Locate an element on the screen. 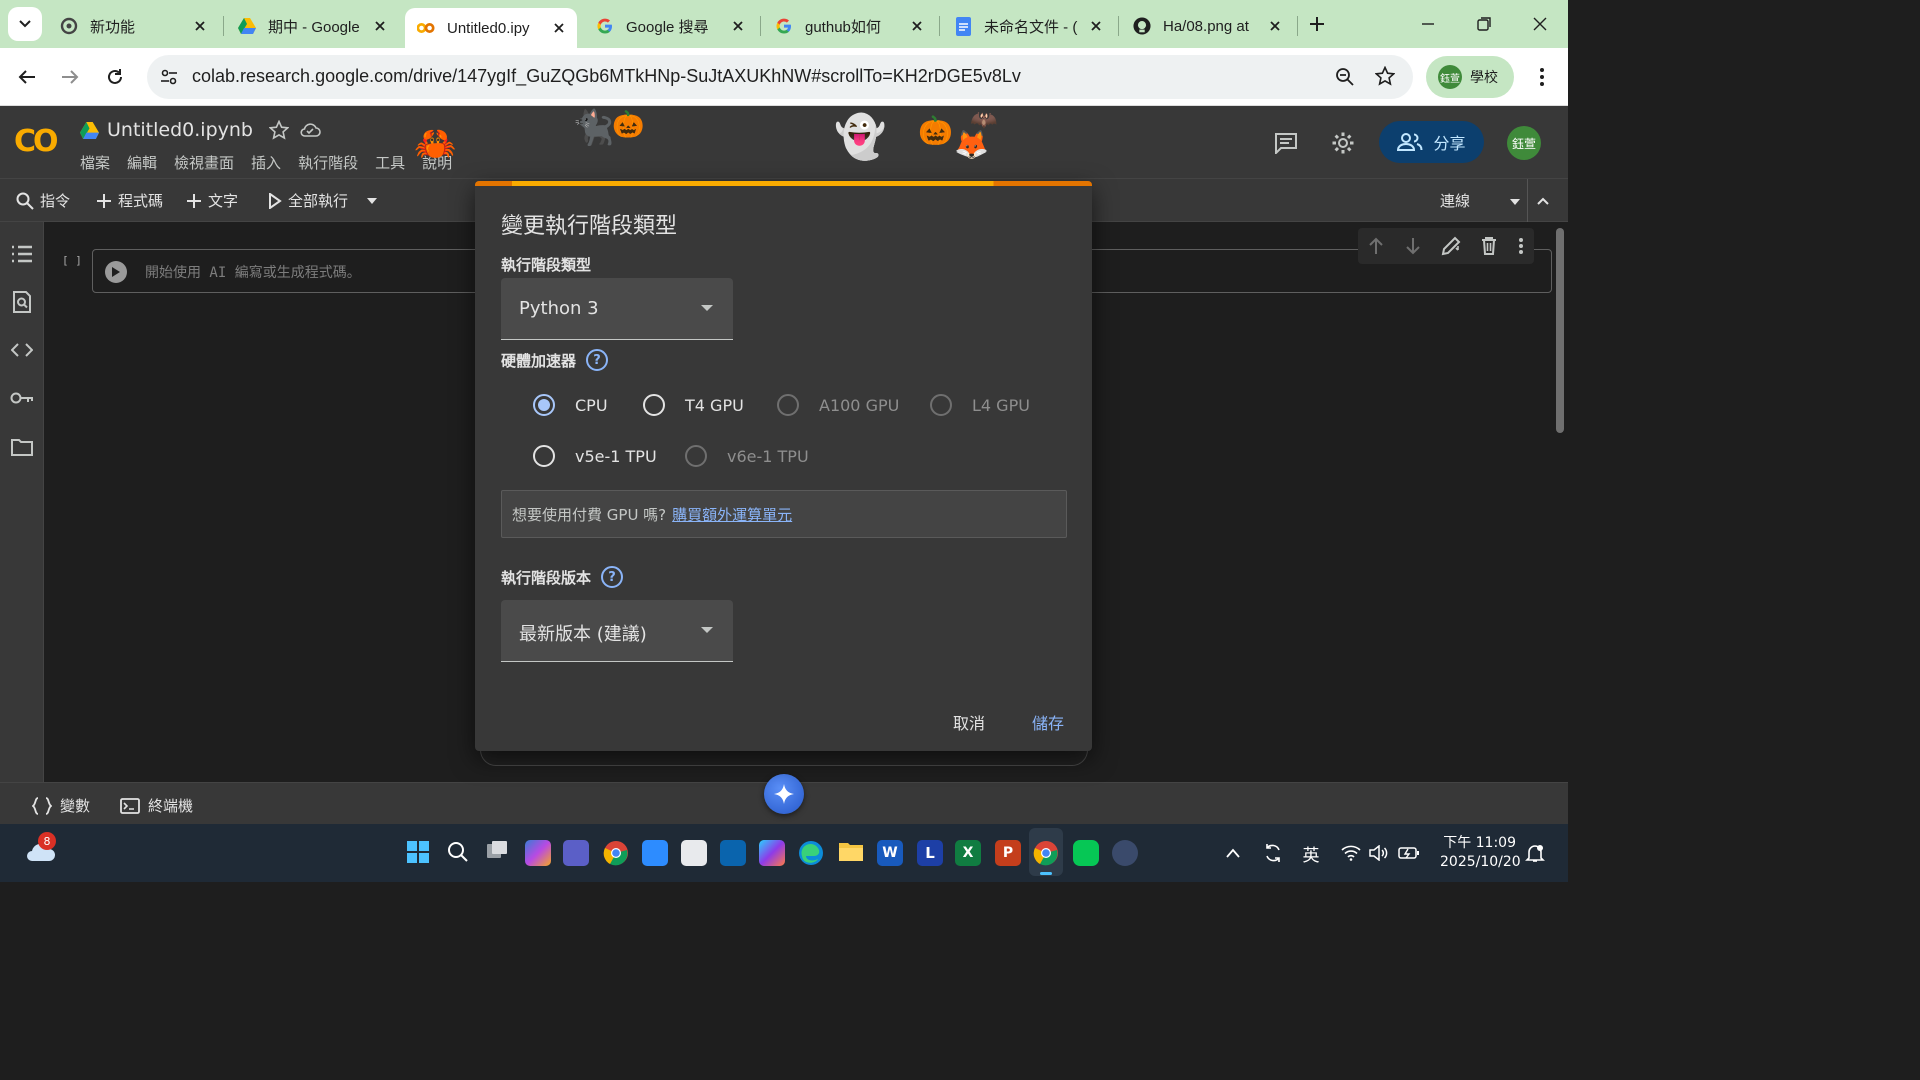 Image resolution: width=1920 pixels, height=1080 pixels. buy-compute-units-link: 購買額外運算單元 is located at coordinates (732, 514).